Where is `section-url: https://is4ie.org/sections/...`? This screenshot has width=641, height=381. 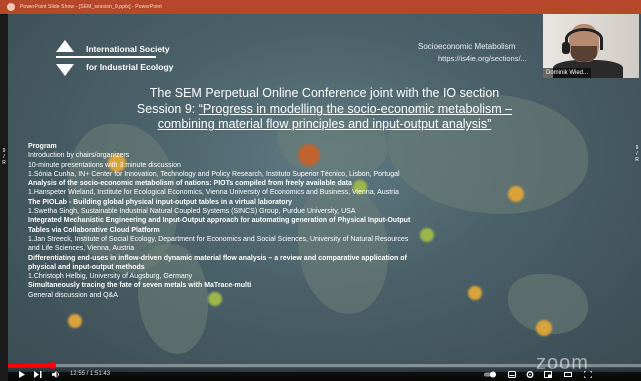 section-url: https://is4ie.org/sections/... is located at coordinates (482, 58).